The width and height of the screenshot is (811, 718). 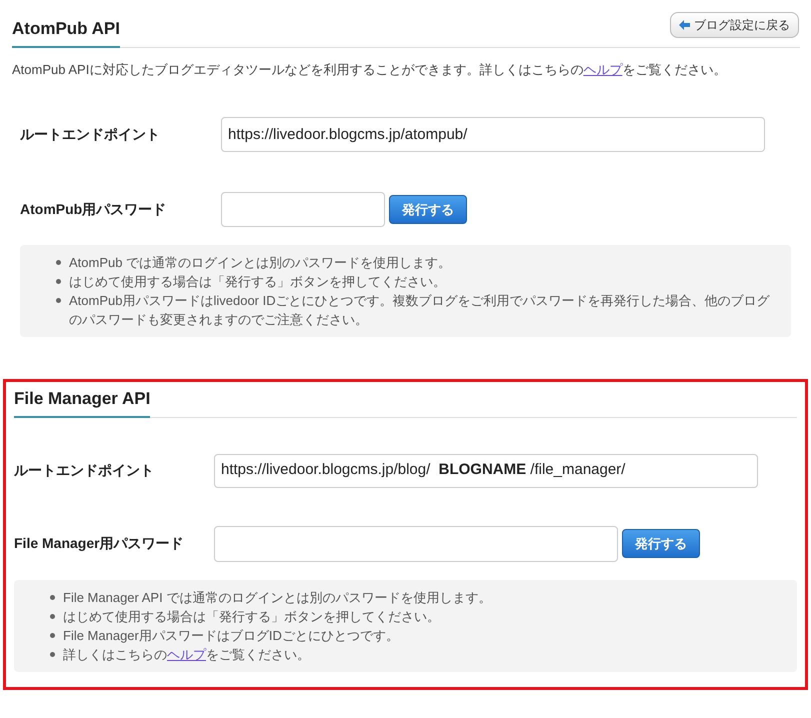 I want to click on note-text: 詳しくはこちらのヘルプをご覧ください。, so click(x=186, y=655).